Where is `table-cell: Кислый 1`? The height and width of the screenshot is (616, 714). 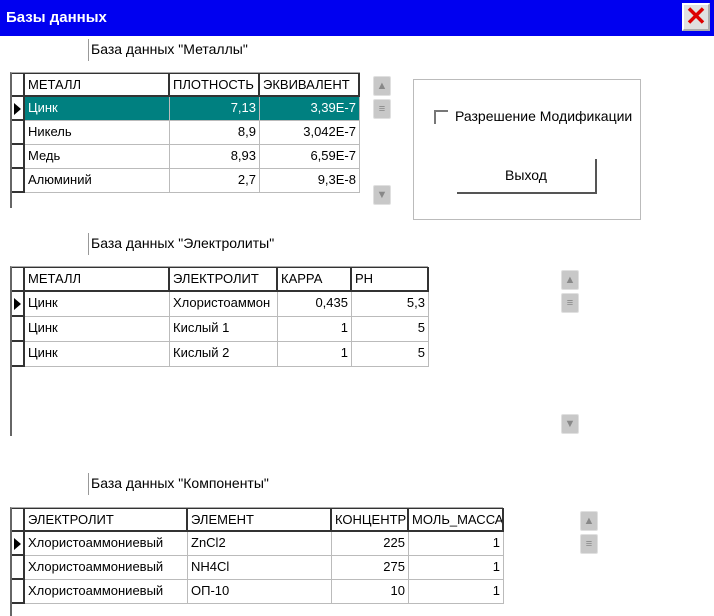
table-cell: Кислый 1 is located at coordinates (224, 329).